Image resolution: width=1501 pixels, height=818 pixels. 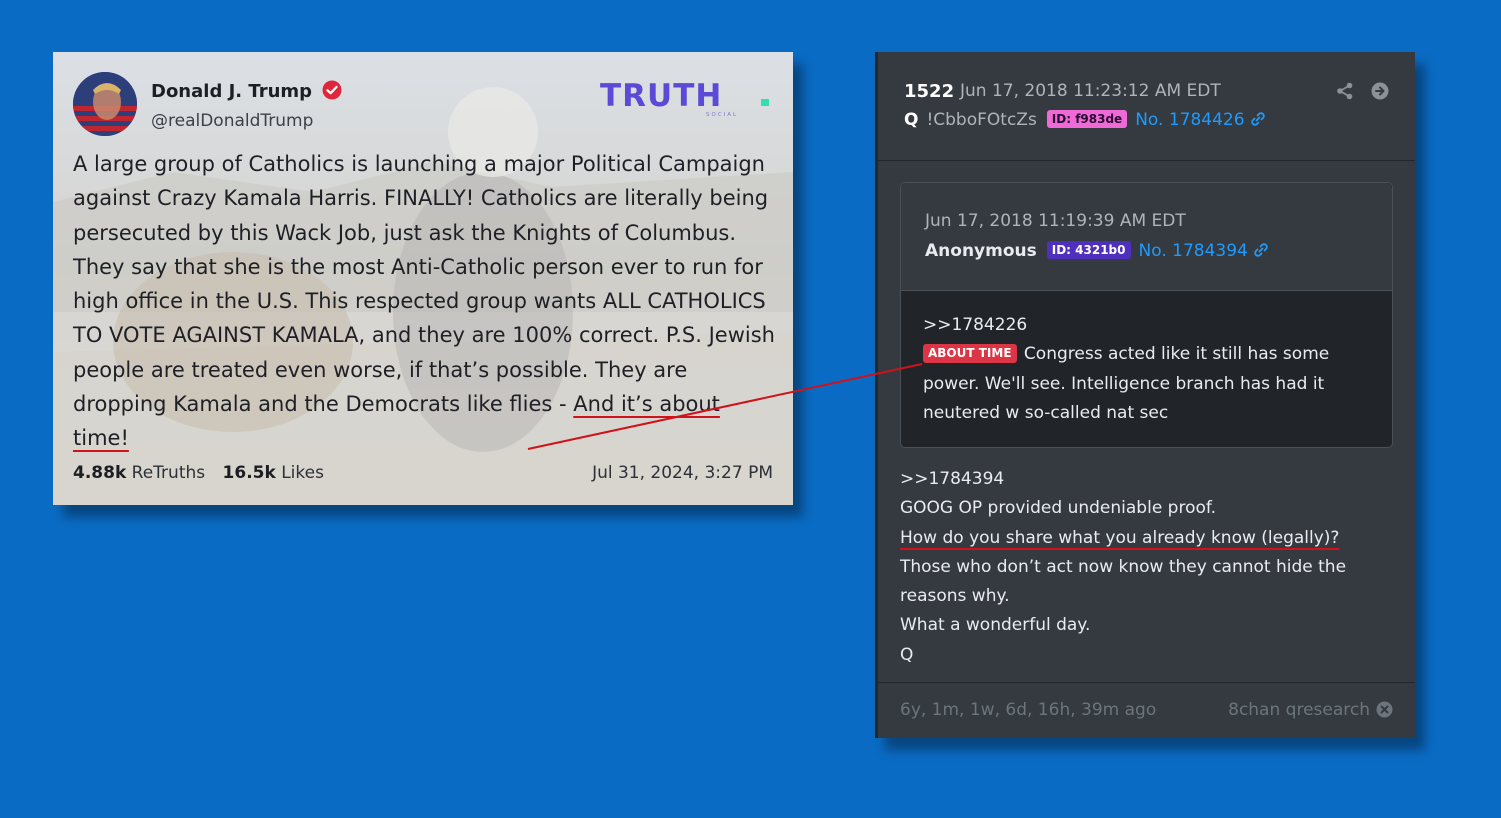 I want to click on retruths-label: ReTruths, so click(x=168, y=473).